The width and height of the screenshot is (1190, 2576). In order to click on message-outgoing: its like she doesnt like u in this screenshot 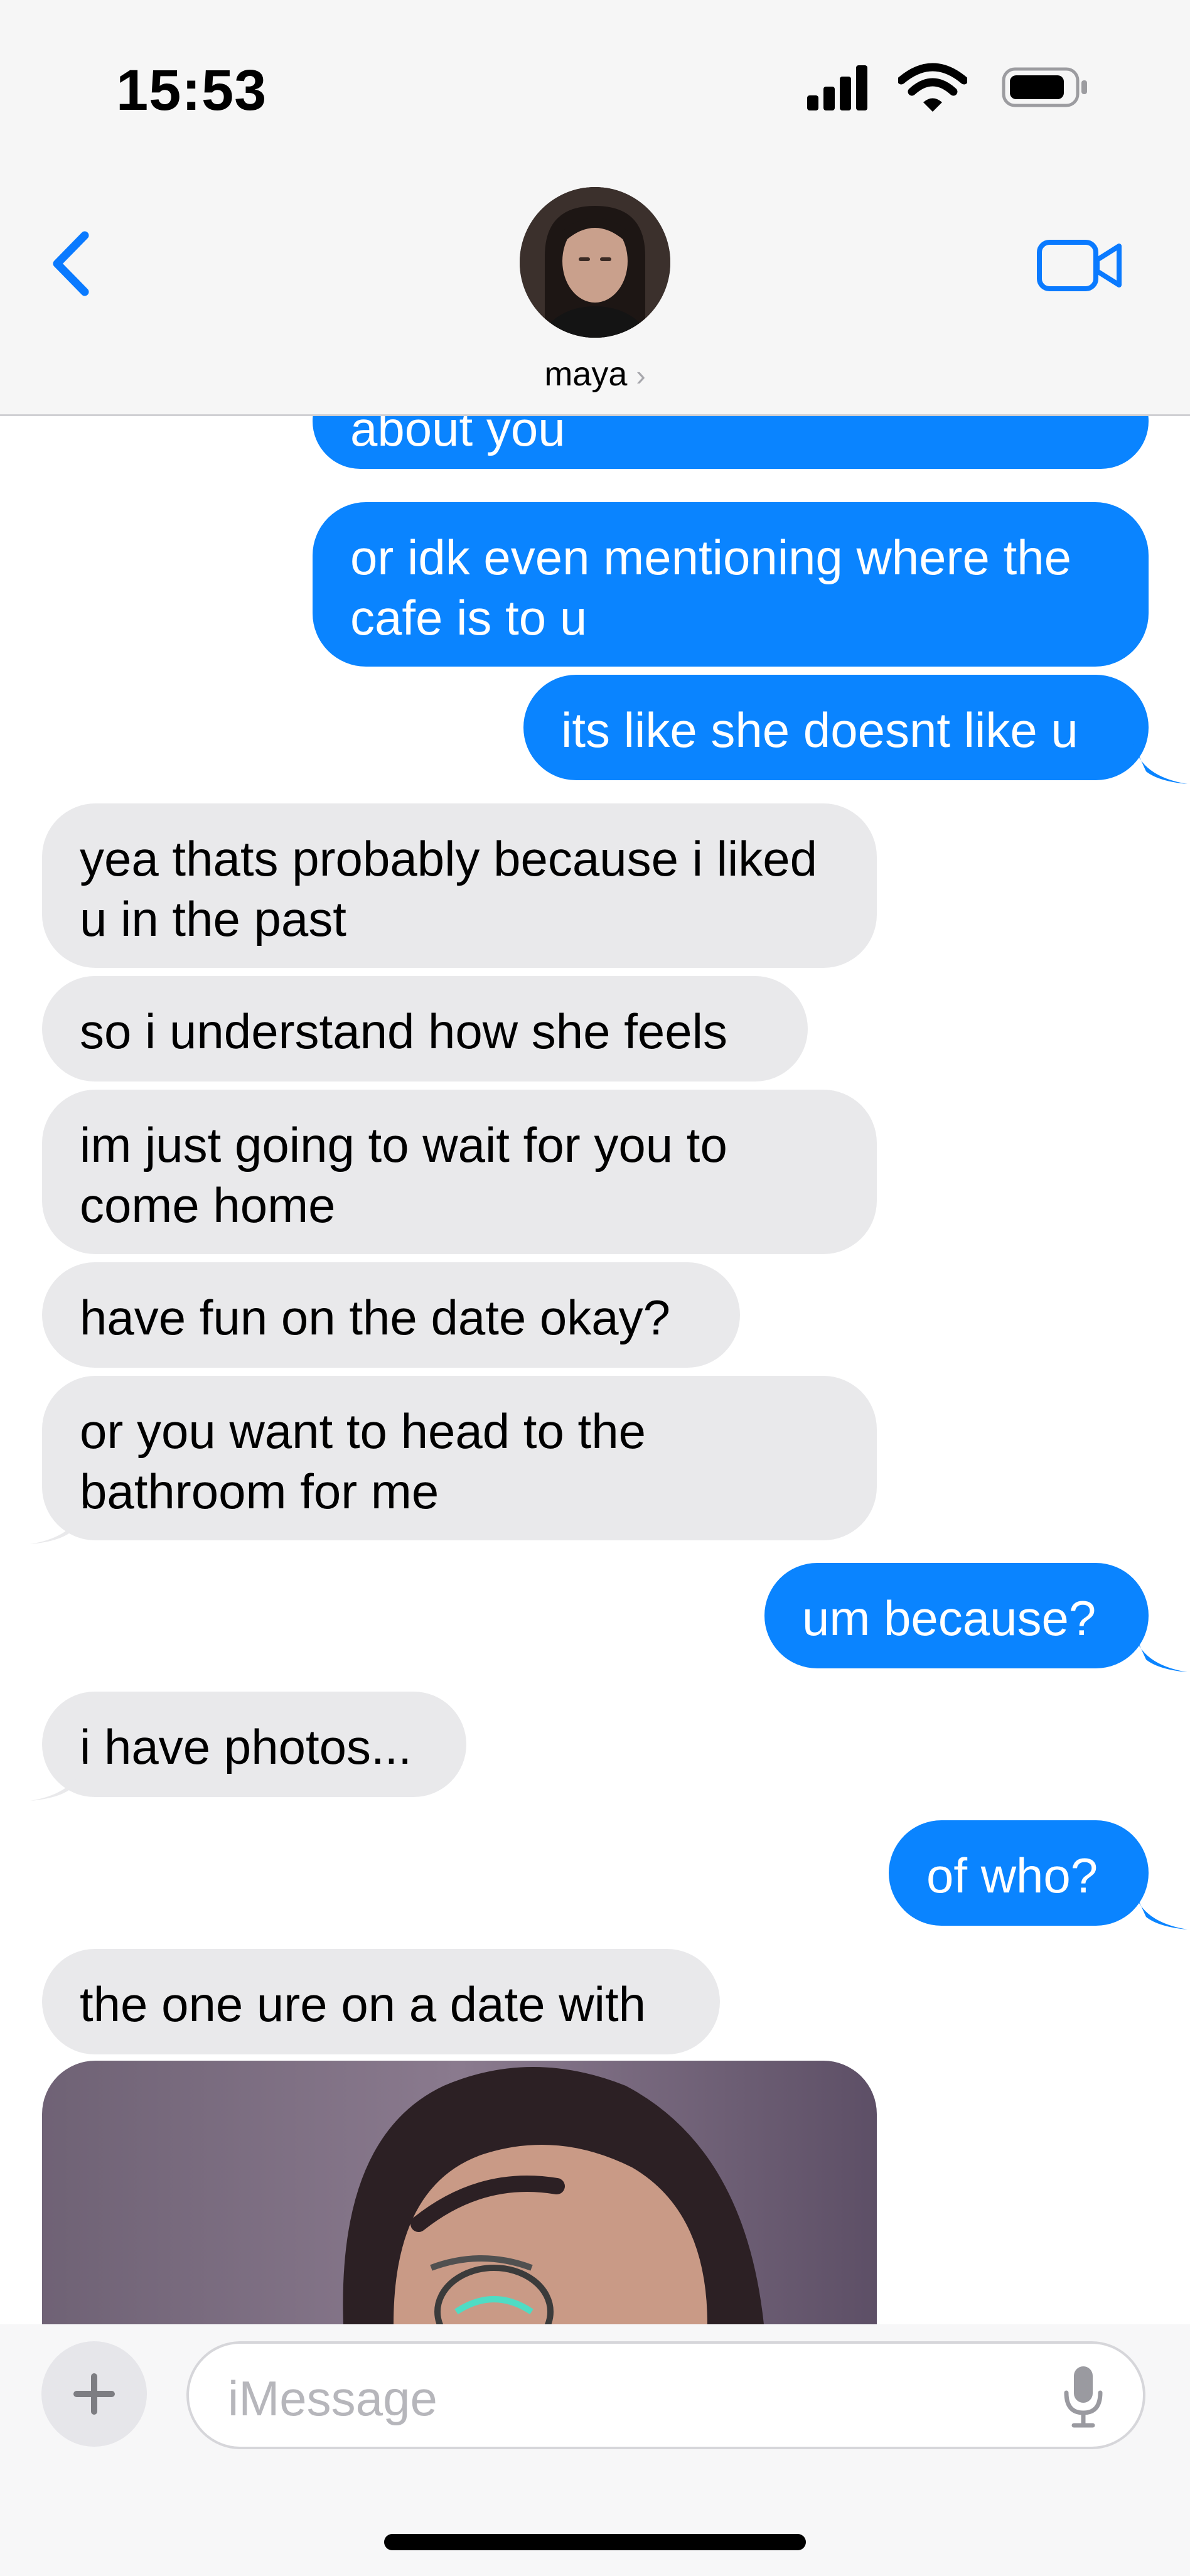, I will do `click(836, 727)`.